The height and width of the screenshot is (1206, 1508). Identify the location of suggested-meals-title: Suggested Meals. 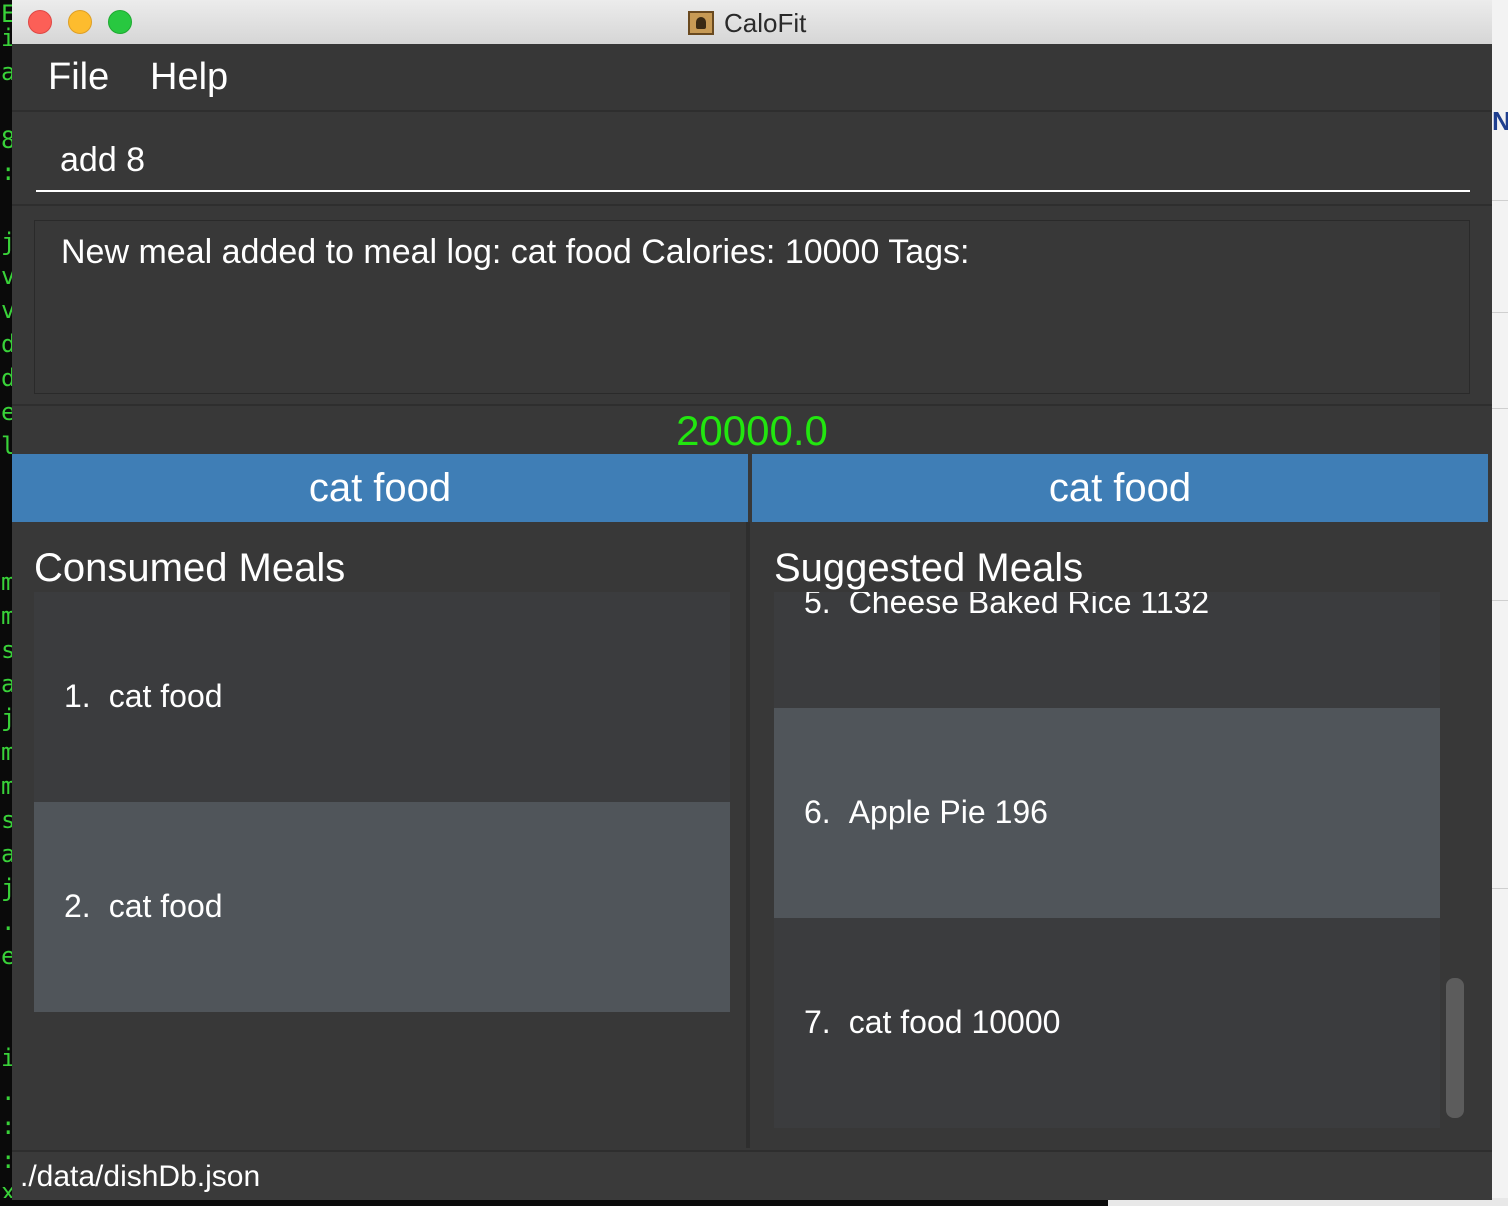
(929, 568).